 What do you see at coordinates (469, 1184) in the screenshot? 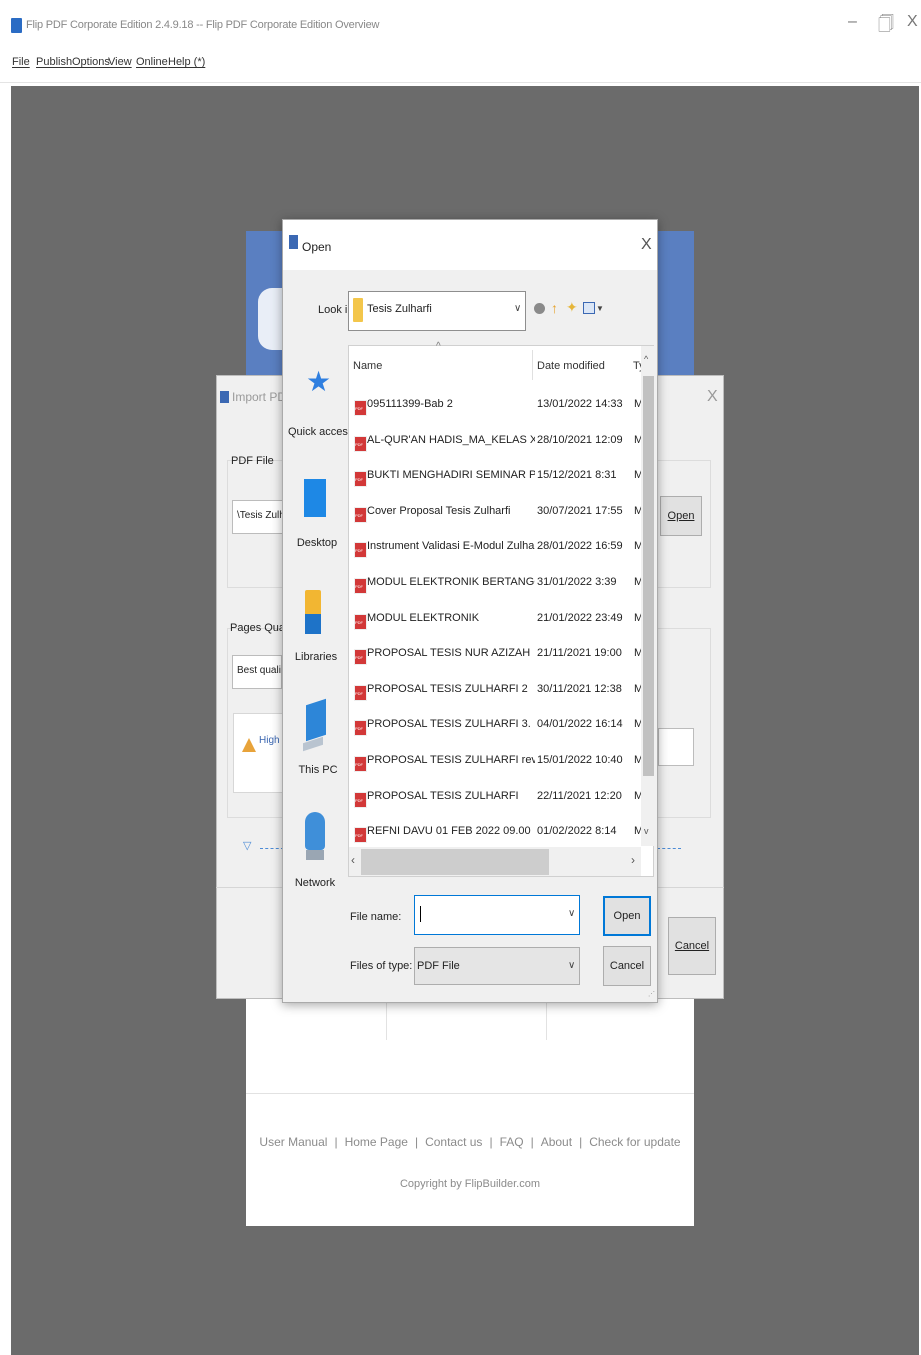
I see `copyright-text: Copyright by FlipBuilder.com` at bounding box center [469, 1184].